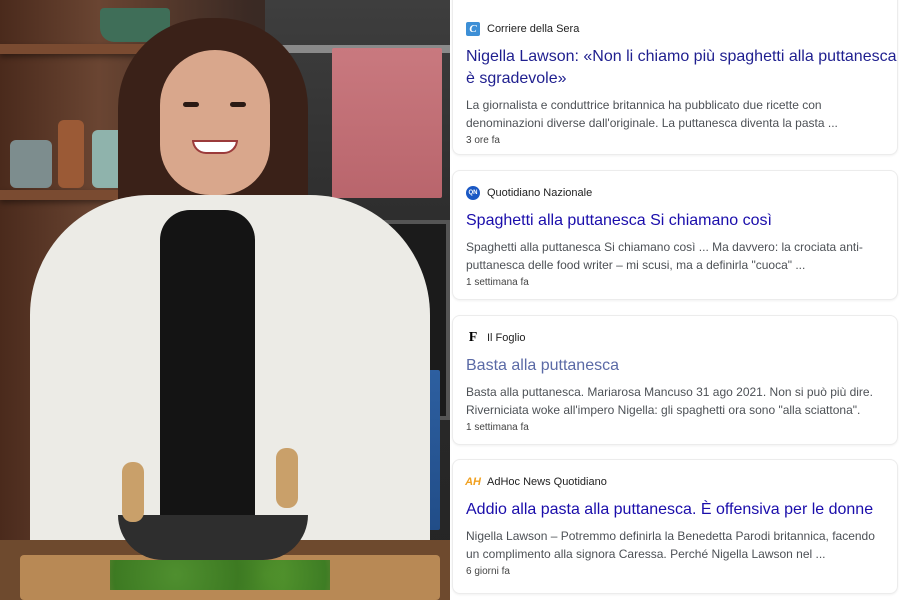  Describe the element at coordinates (681, 366) in the screenshot. I see `news-headline-link: Basta alla puttanesca` at that location.